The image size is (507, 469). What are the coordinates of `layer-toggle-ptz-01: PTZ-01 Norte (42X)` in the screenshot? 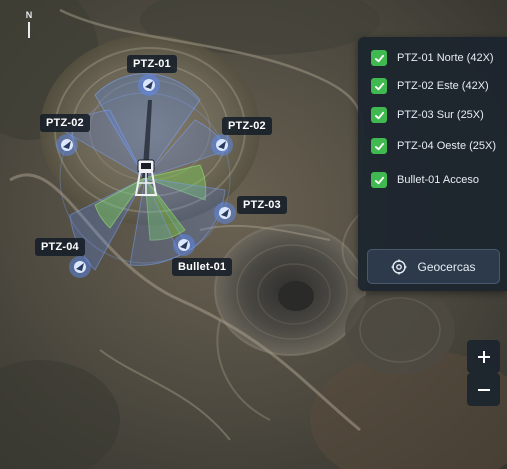 It's located at (432, 58).